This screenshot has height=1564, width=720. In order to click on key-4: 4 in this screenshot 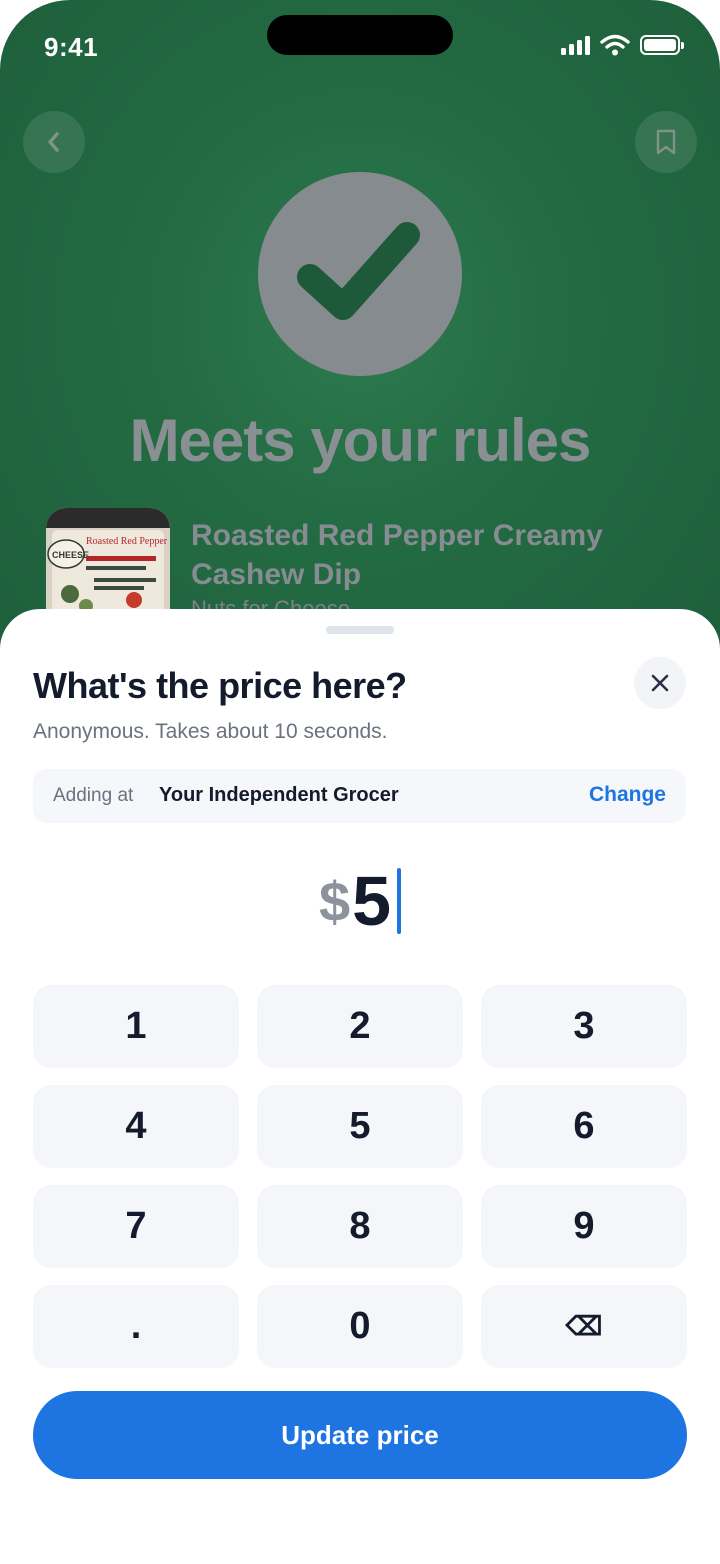, I will do `click(136, 1126)`.